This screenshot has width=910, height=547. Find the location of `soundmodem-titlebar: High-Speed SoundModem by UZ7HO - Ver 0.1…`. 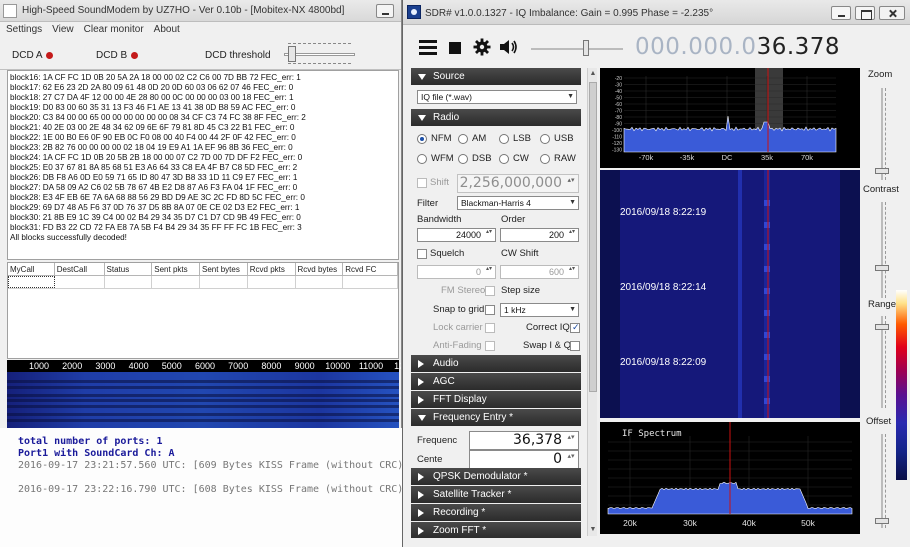

soundmodem-titlebar: High-Speed SoundModem by UZ7HO - Ver 0.1… is located at coordinates (200, 11).